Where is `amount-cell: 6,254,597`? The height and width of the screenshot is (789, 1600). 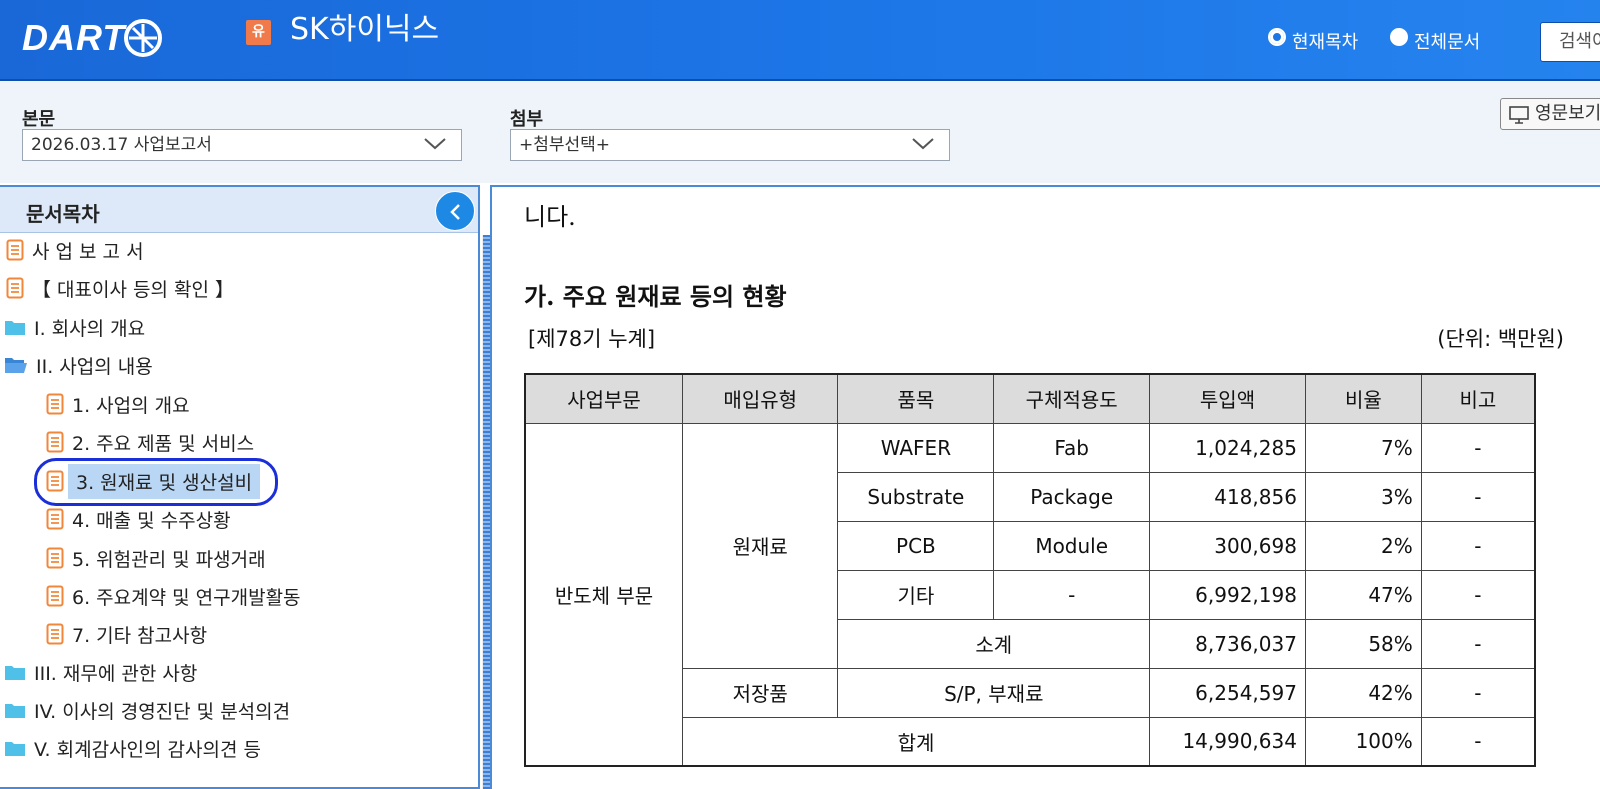 amount-cell: 6,254,597 is located at coordinates (1227, 692).